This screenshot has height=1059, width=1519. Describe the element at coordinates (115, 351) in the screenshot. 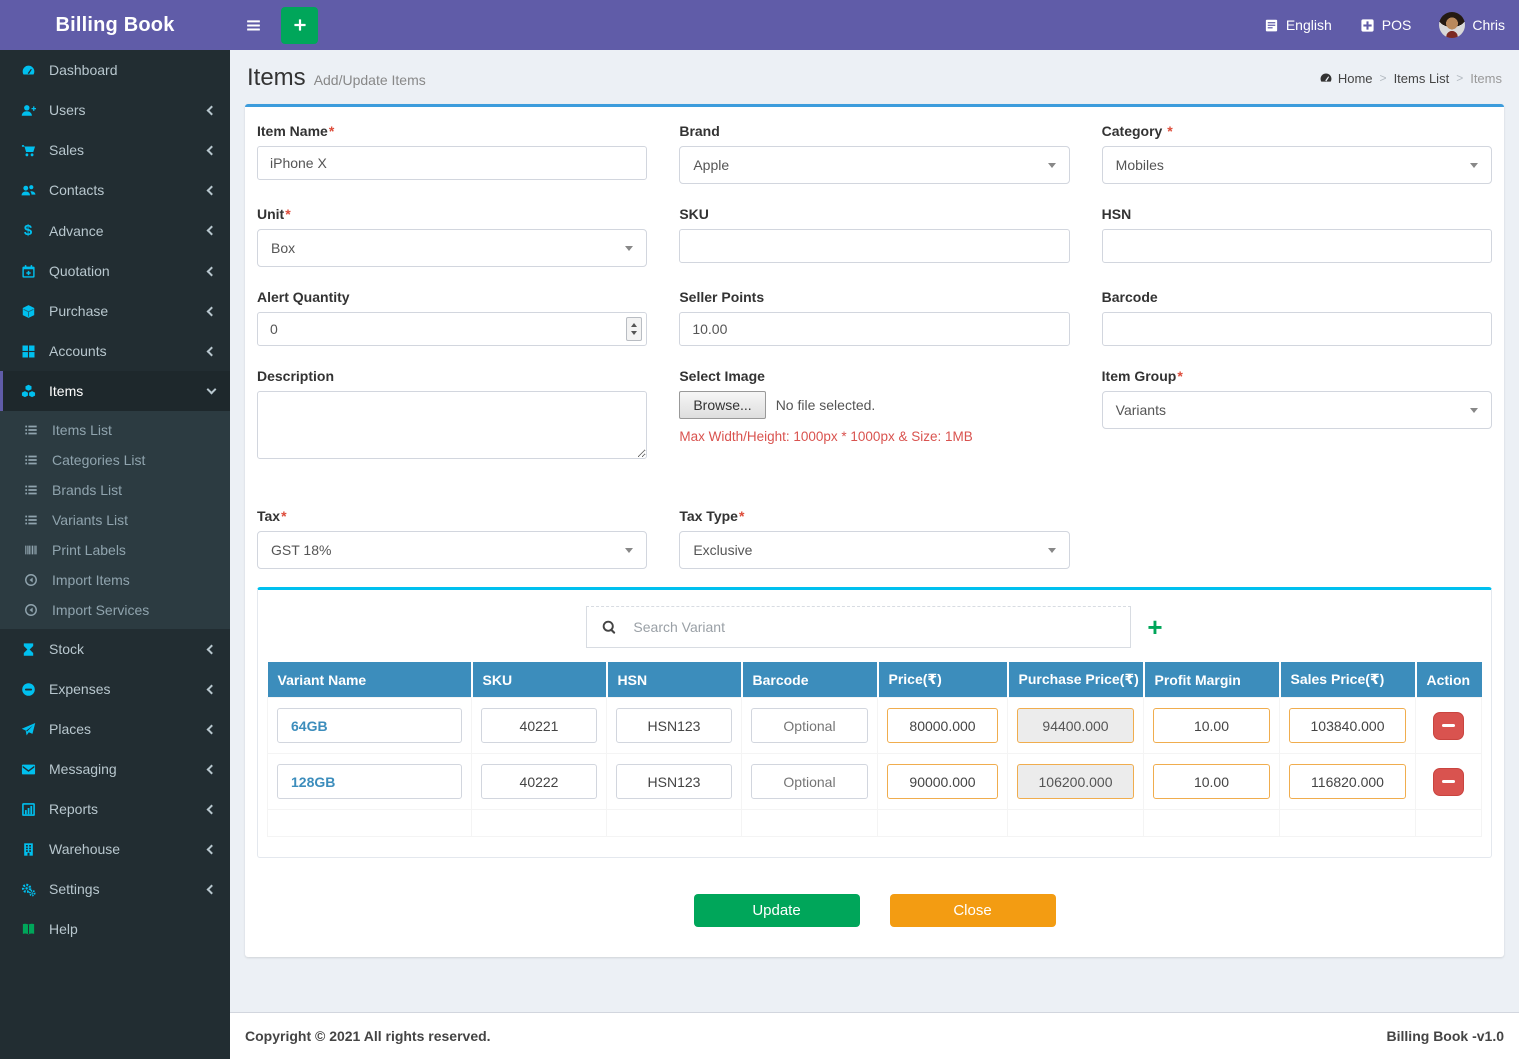

I see `sidebar-item-accounts: Accounts` at that location.